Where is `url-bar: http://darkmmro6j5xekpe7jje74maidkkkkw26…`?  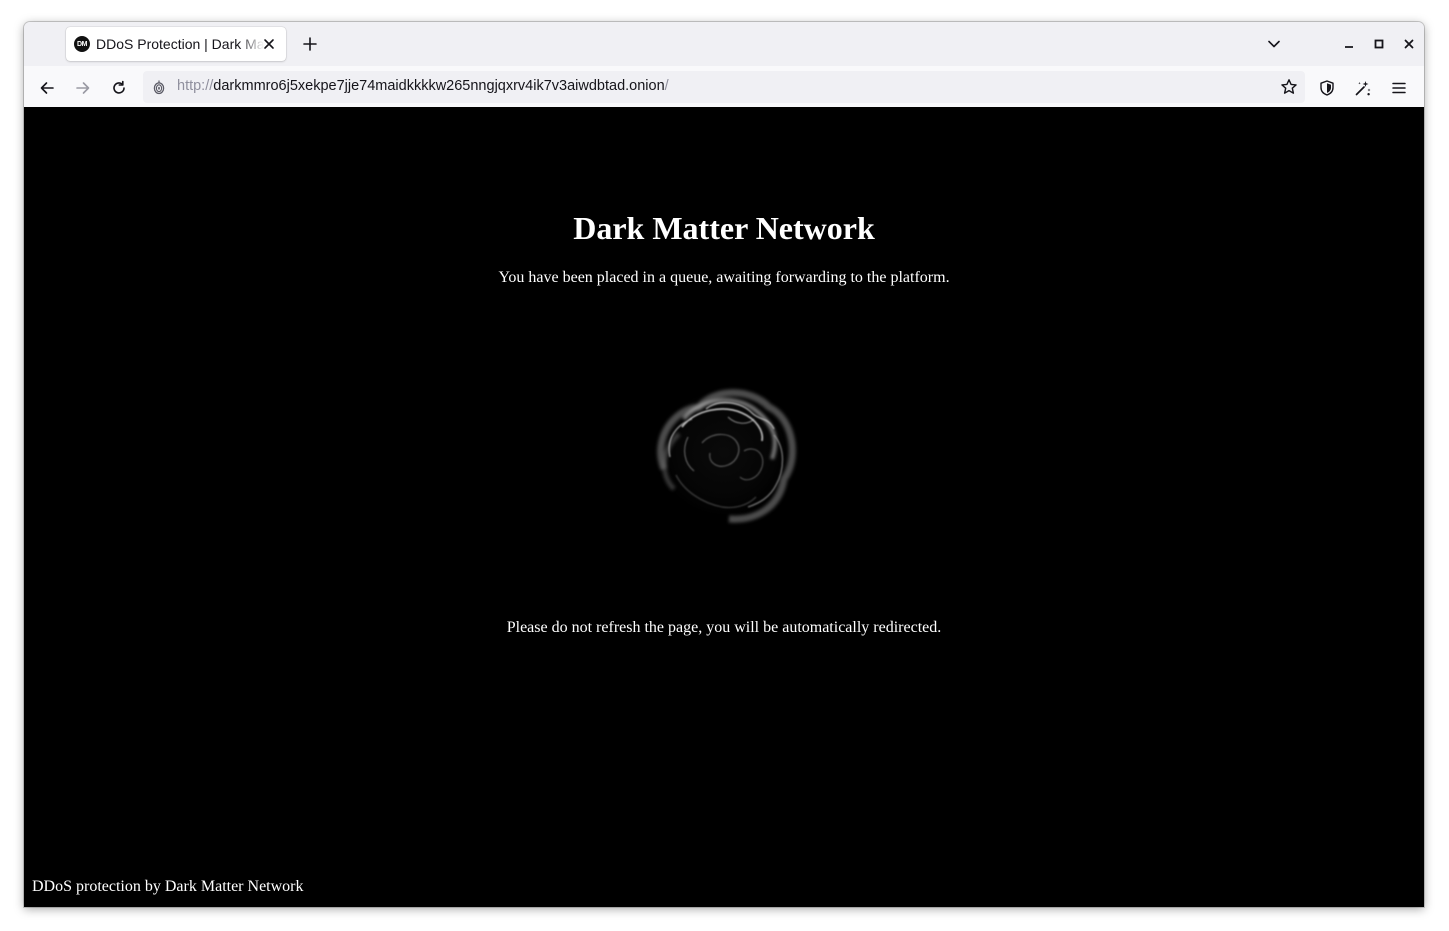 url-bar: http://darkmmro6j5xekpe7jje74maidkkkkw26… is located at coordinates (724, 87).